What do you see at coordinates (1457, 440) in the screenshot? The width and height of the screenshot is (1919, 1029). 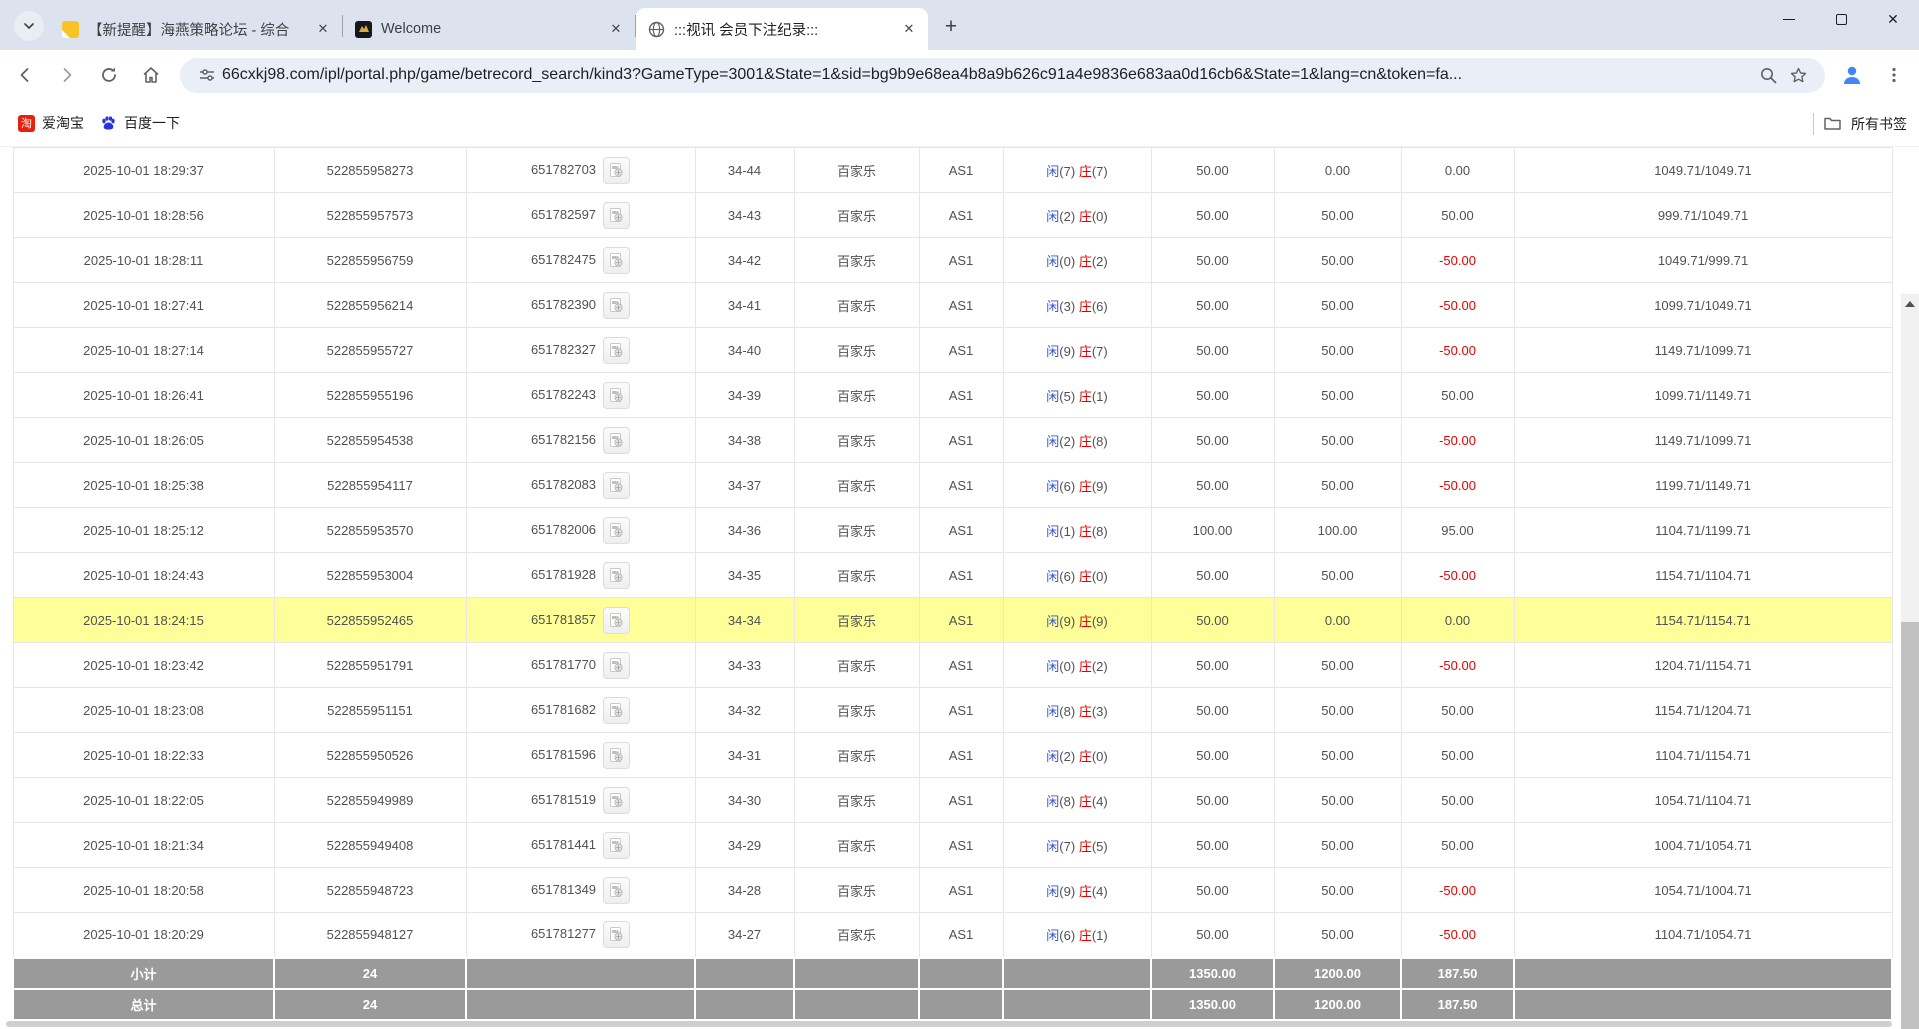 I see `cell-win-loss: -50.00` at bounding box center [1457, 440].